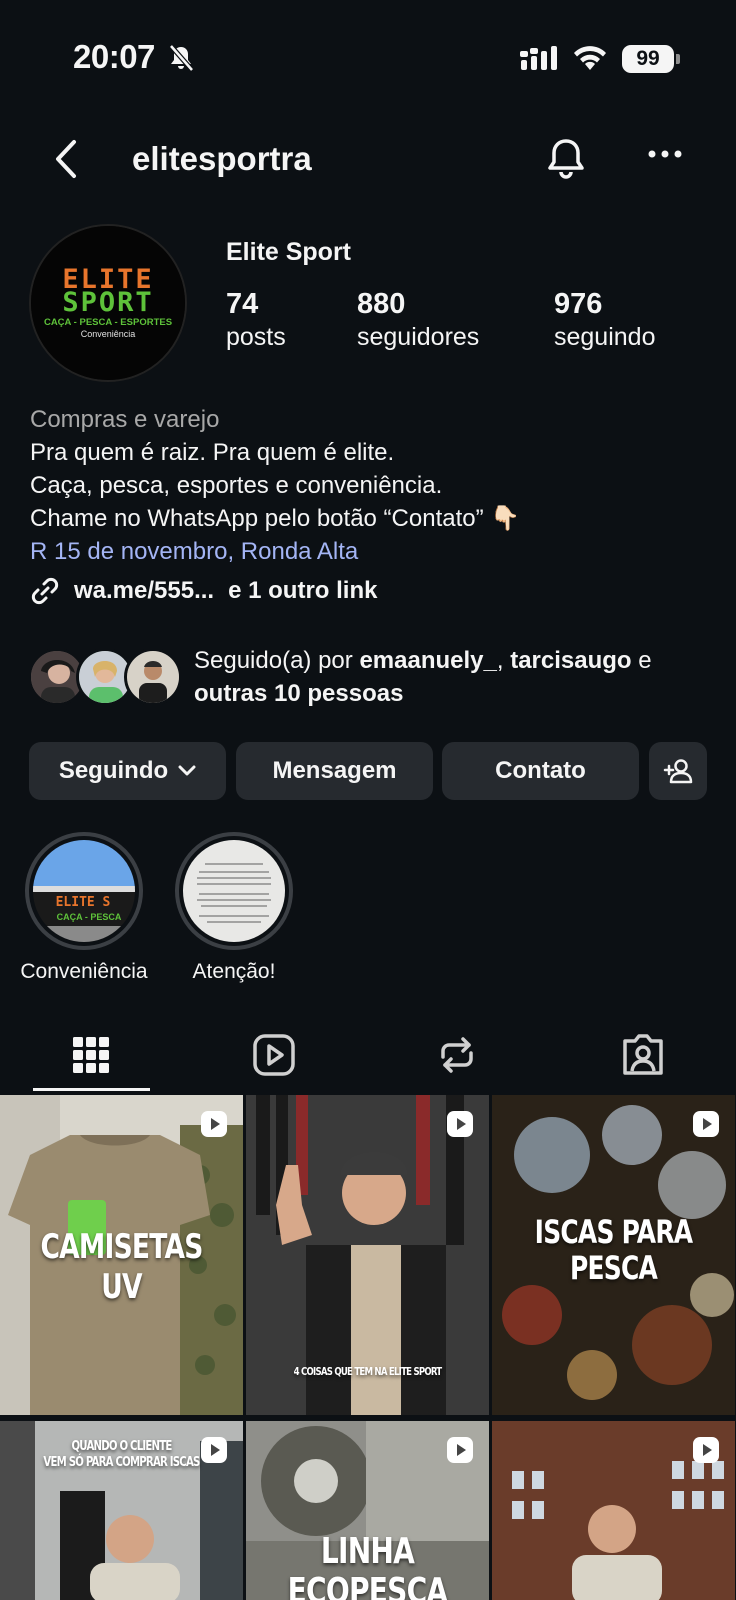 This screenshot has height=1600, width=736. I want to click on following-button-label: Seguindo, so click(113, 770).